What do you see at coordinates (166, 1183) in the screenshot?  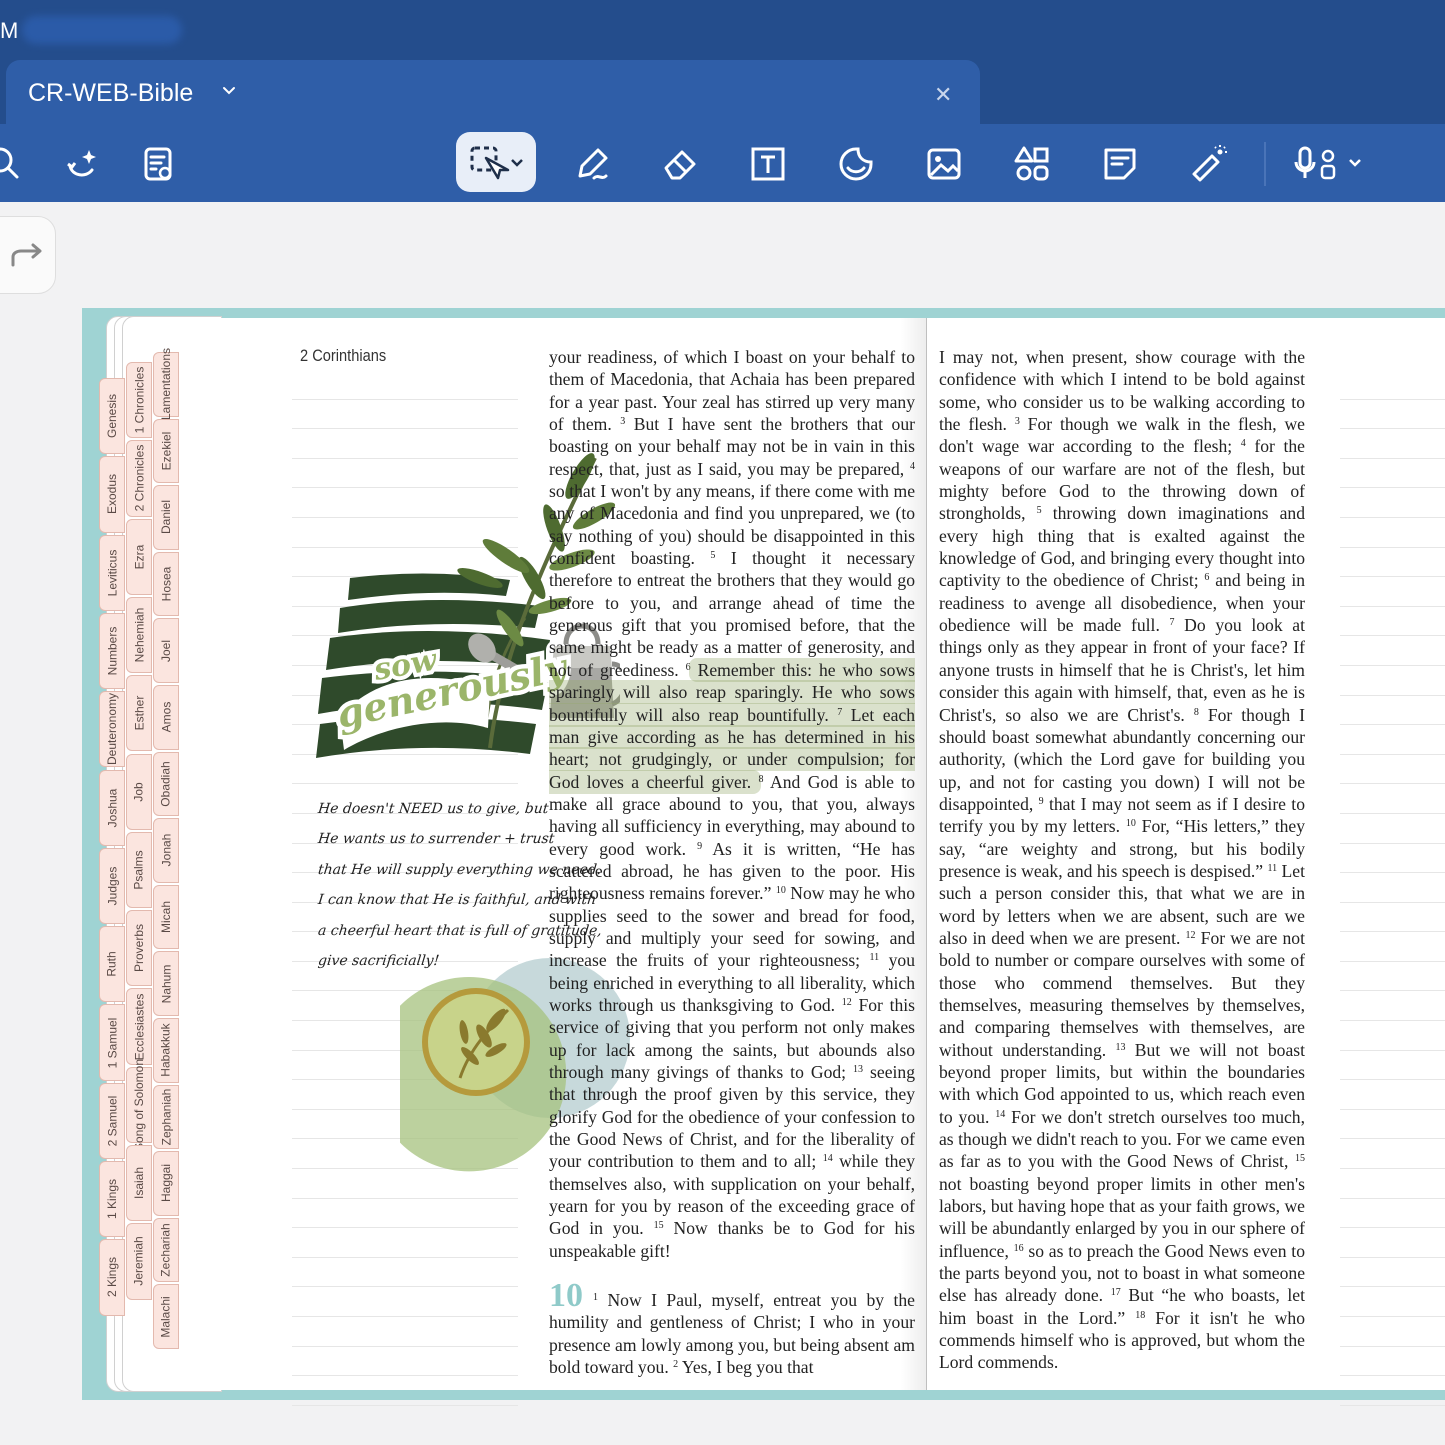 I see `book-tab-haggai: Haggai` at bounding box center [166, 1183].